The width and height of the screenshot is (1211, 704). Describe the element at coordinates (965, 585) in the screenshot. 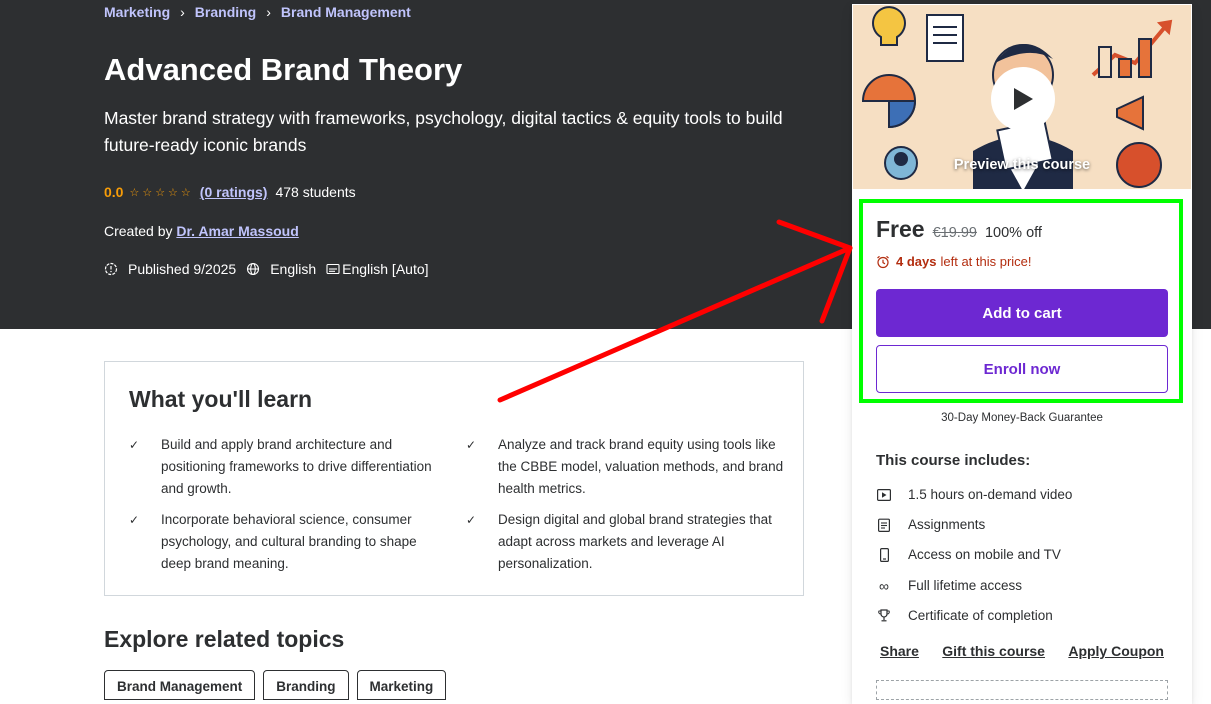

I see `include-text: Full lifetime access` at that location.